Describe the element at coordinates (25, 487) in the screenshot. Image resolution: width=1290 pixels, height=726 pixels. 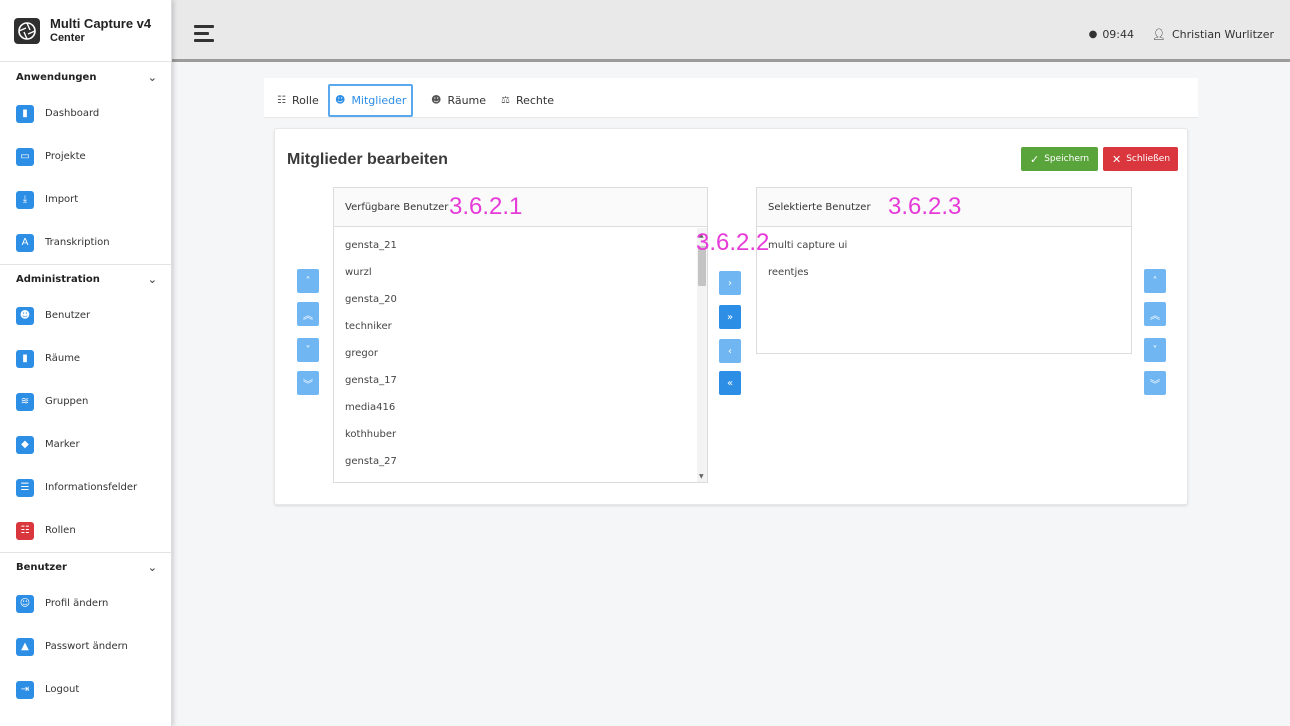
I see `list-icon: ☰` at that location.